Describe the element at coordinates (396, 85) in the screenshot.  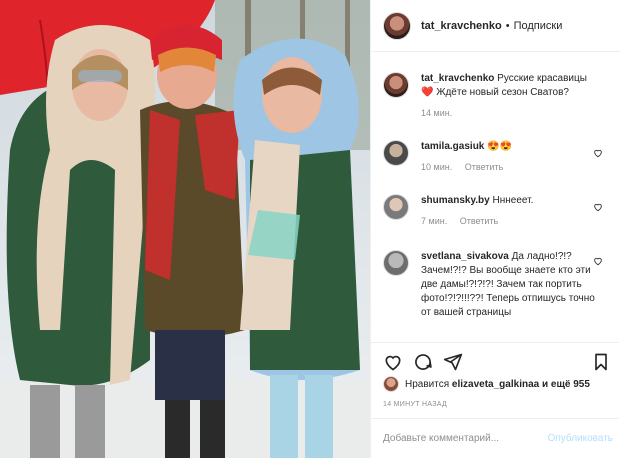
I see `caption-avatar` at that location.